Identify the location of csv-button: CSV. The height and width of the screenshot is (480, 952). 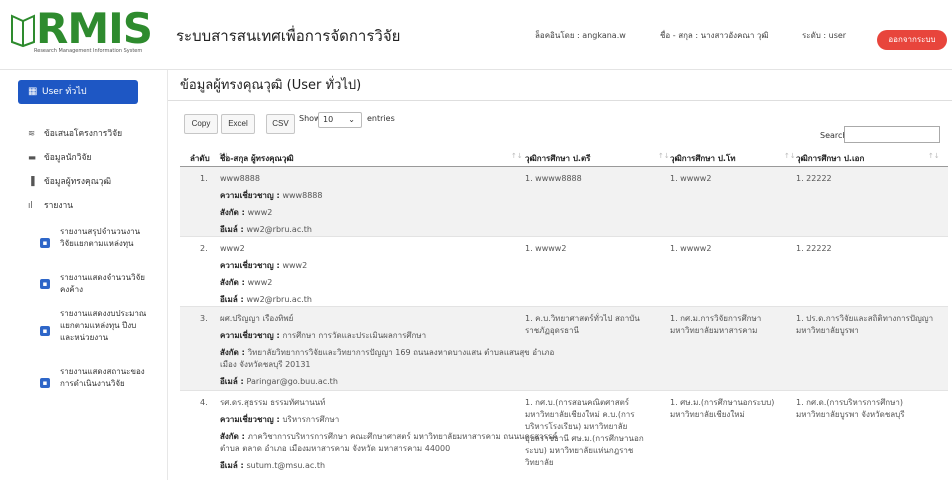
(280, 124).